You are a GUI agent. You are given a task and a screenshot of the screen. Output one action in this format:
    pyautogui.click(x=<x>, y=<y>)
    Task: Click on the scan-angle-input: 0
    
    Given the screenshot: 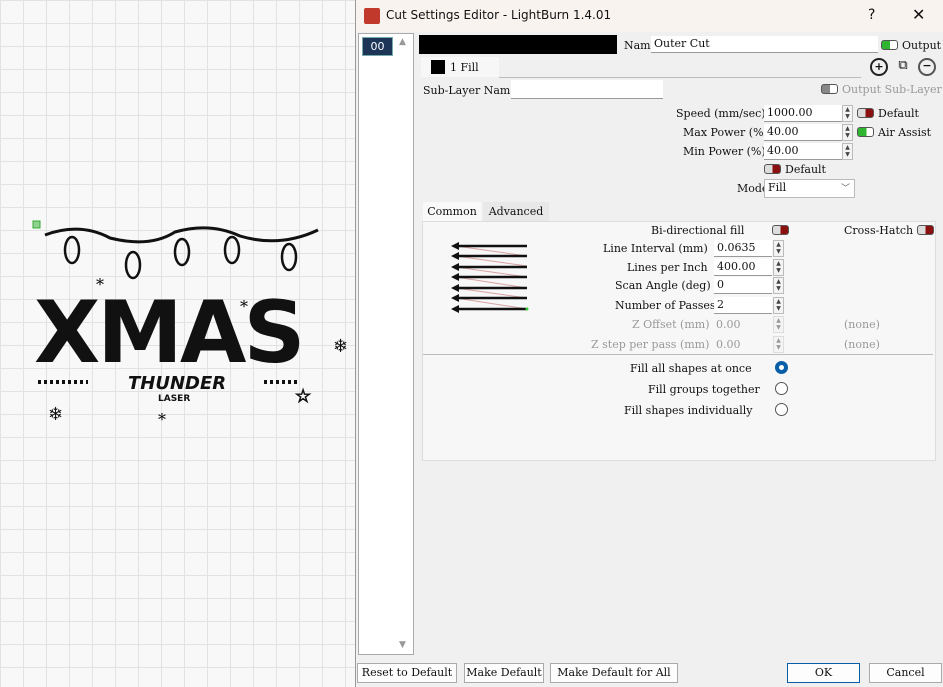 What is the action you would take?
    pyautogui.click(x=743, y=285)
    